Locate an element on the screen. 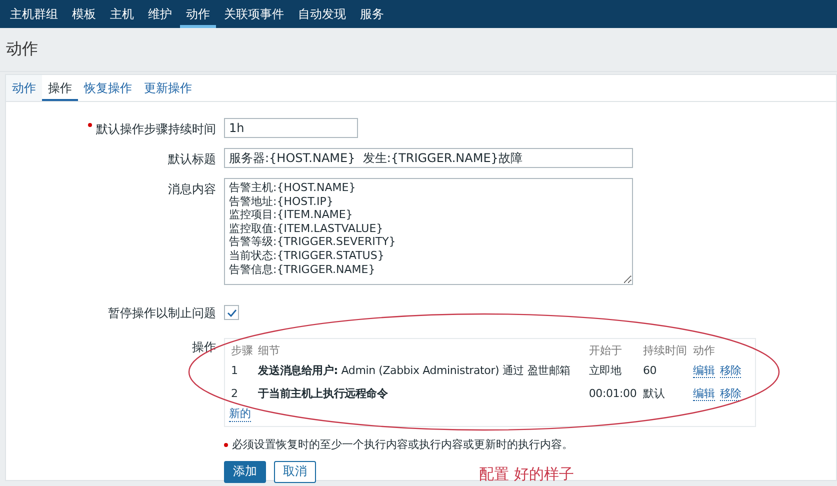 The height and width of the screenshot is (486, 837). message-textarea: 告警主机:{HOST.NAME} 告警地址:{HOST.IP} 监控项目:{ITEM.NAME} 监控取值:{ITEM.LASTVALUE} 告警等级:{TRIGGER.SEVERITY} 当前状态:{TRIGGER.STATUS} 告警信息:{TRIGGER.NAME} is located at coordinates (428, 231).